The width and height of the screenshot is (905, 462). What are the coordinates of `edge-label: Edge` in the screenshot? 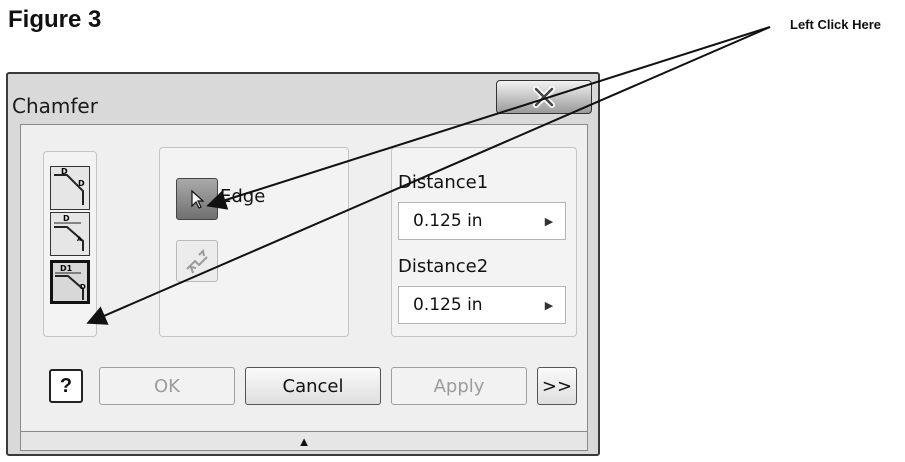 It's located at (243, 196).